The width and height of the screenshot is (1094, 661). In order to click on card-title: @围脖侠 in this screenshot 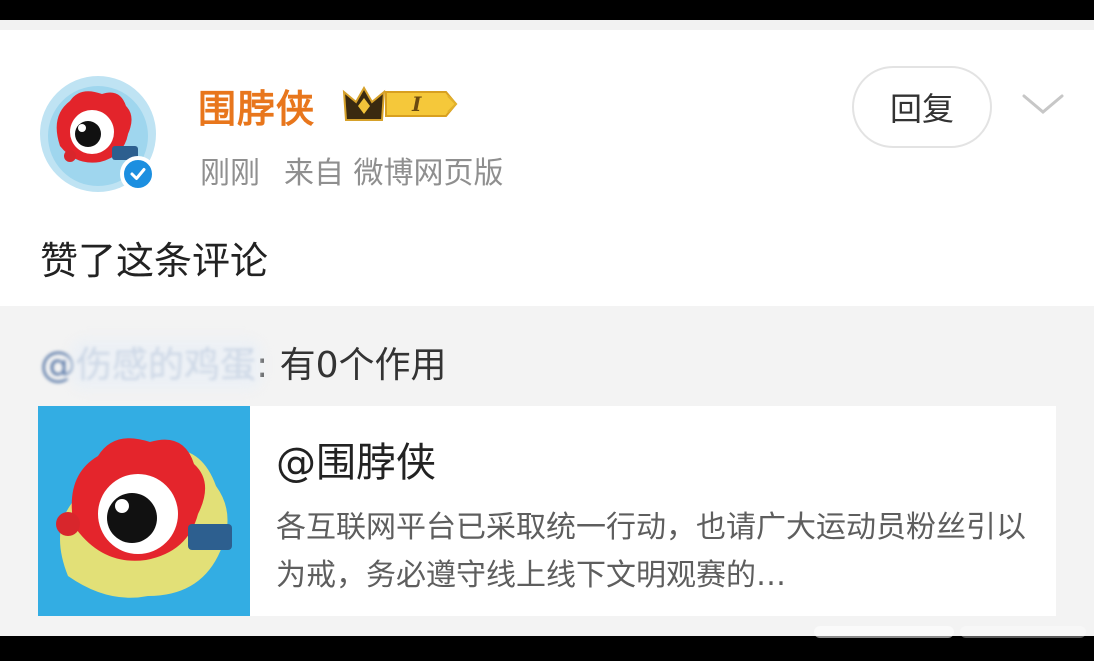, I will do `click(356, 463)`.